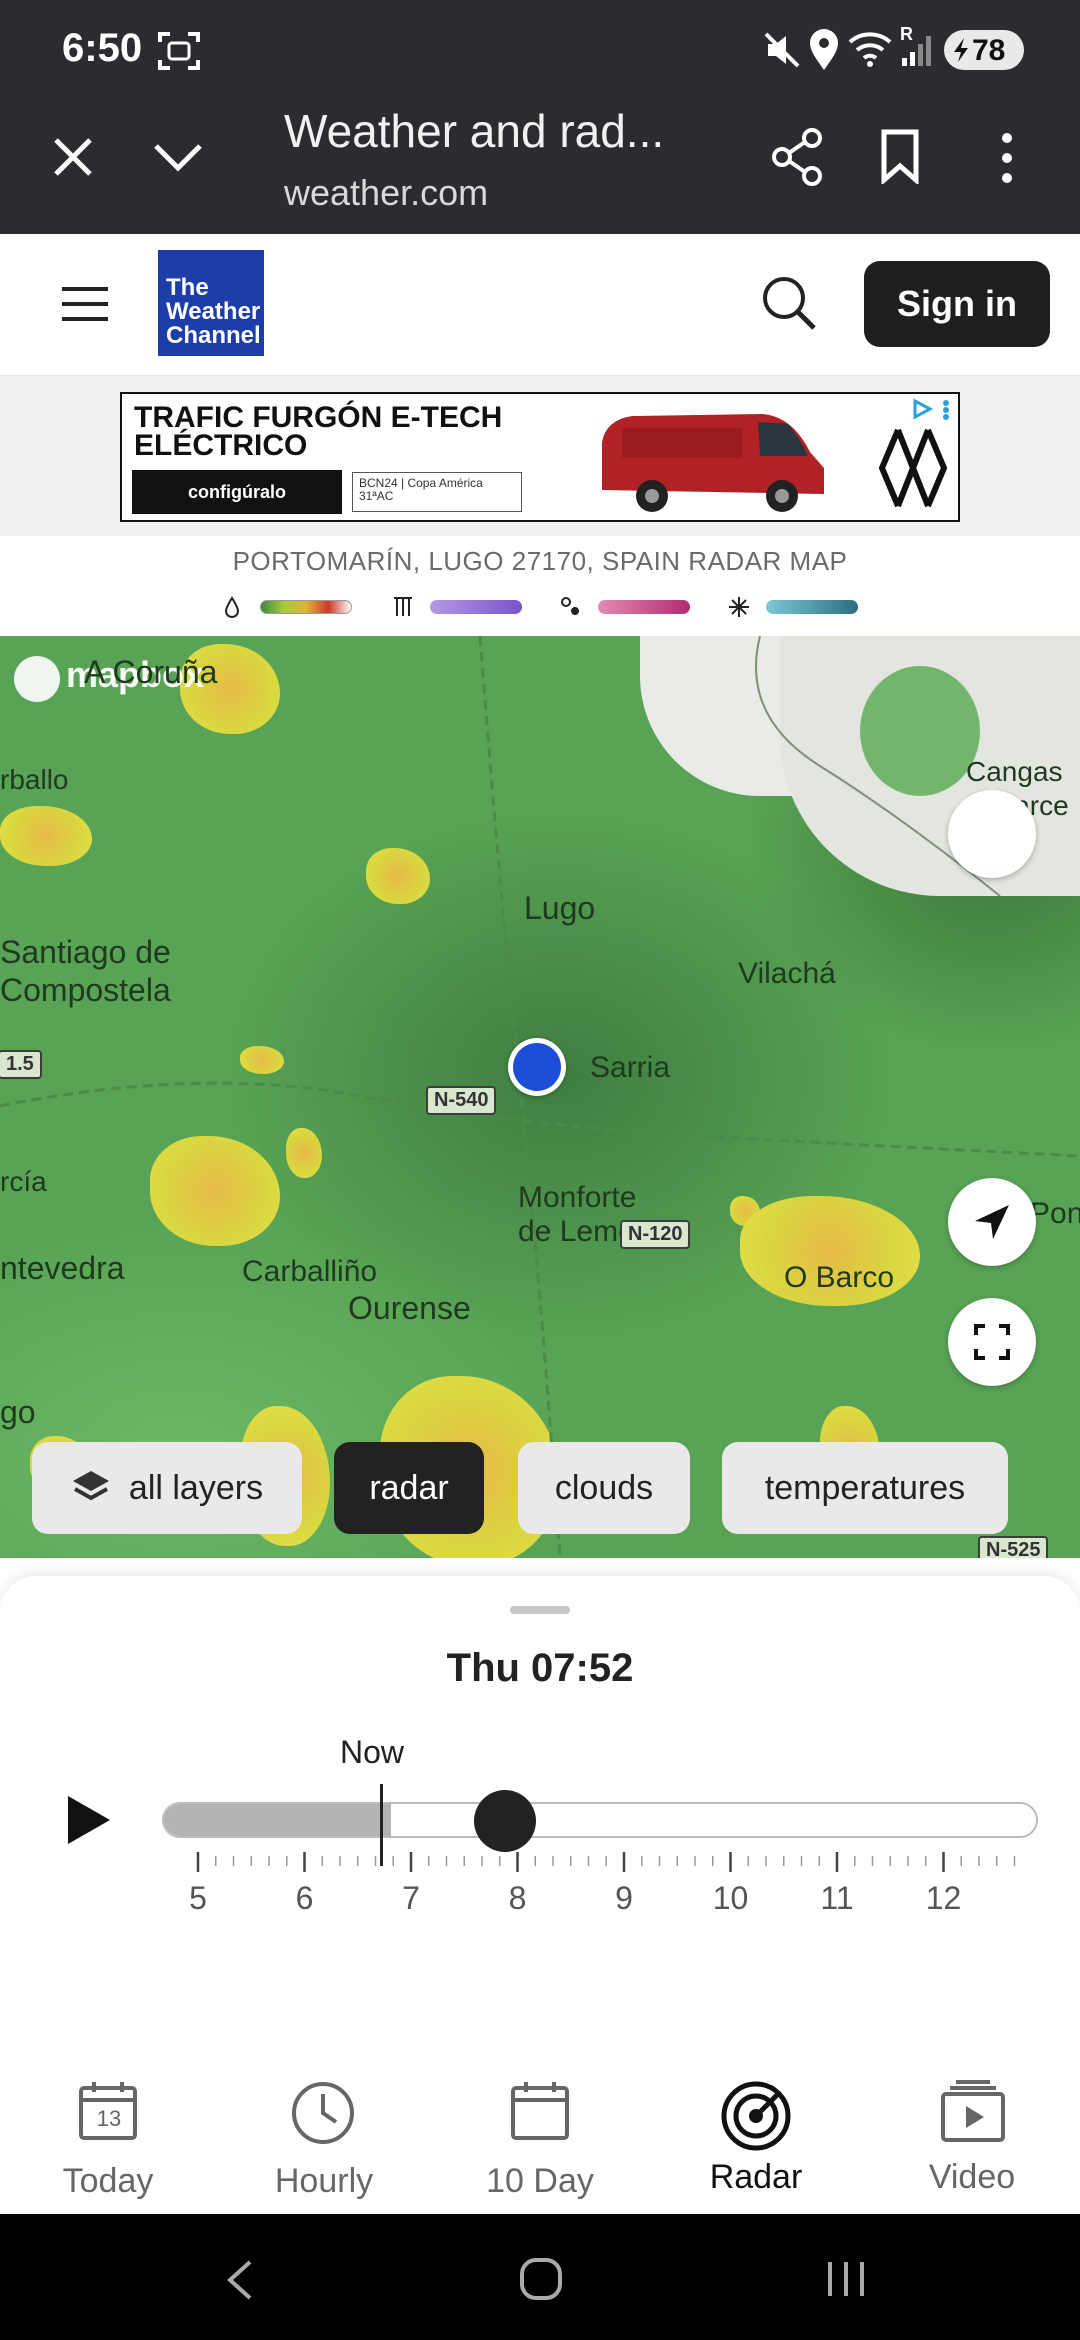  Describe the element at coordinates (824, 49) in the screenshot. I see `location-pin-icon` at that location.